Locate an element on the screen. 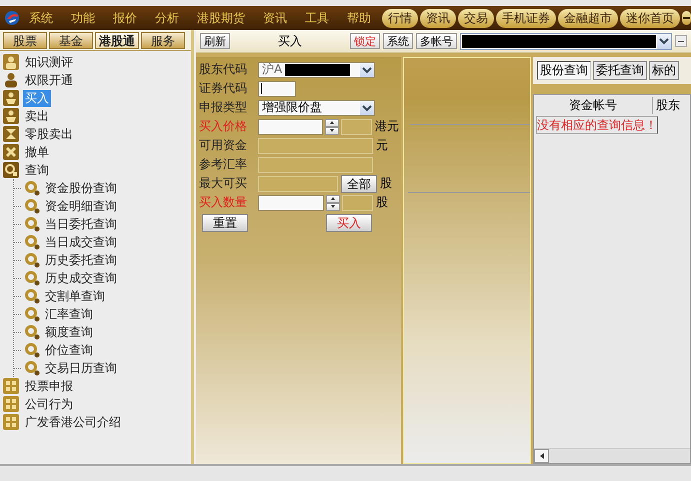 Image resolution: width=691 pixels, height=481 pixels. empty-message: 没有相应的查询信息！ is located at coordinates (597, 125).